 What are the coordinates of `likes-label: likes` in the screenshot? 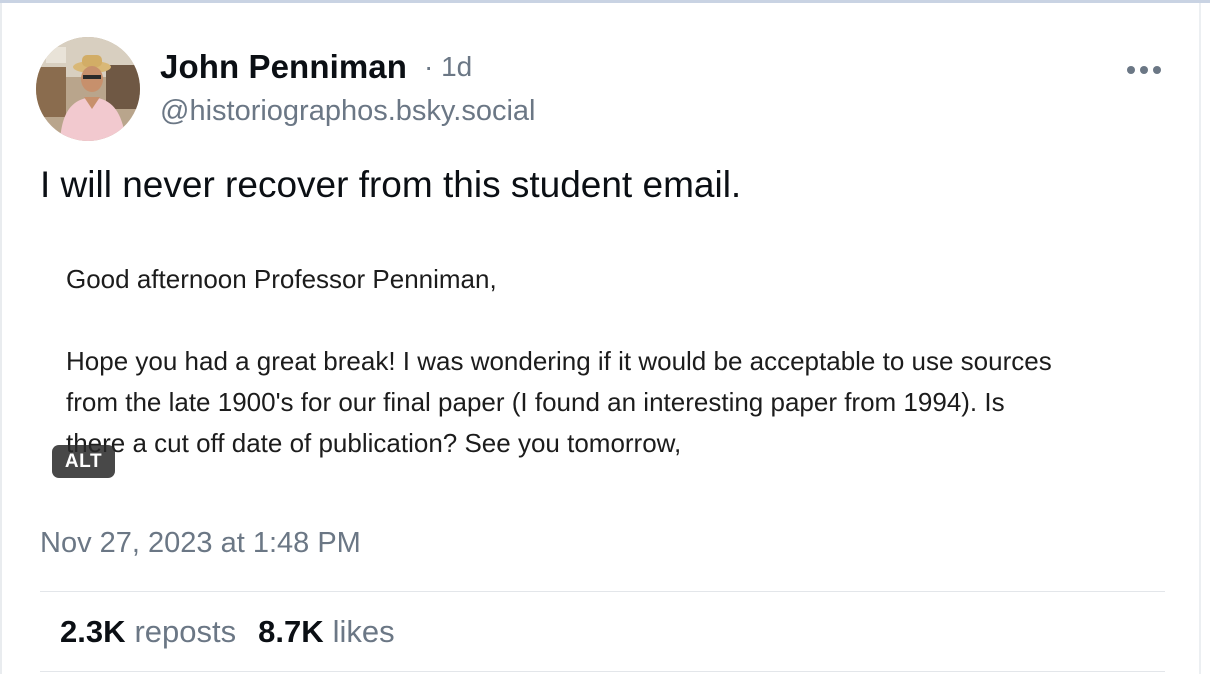 It's located at (363, 631).